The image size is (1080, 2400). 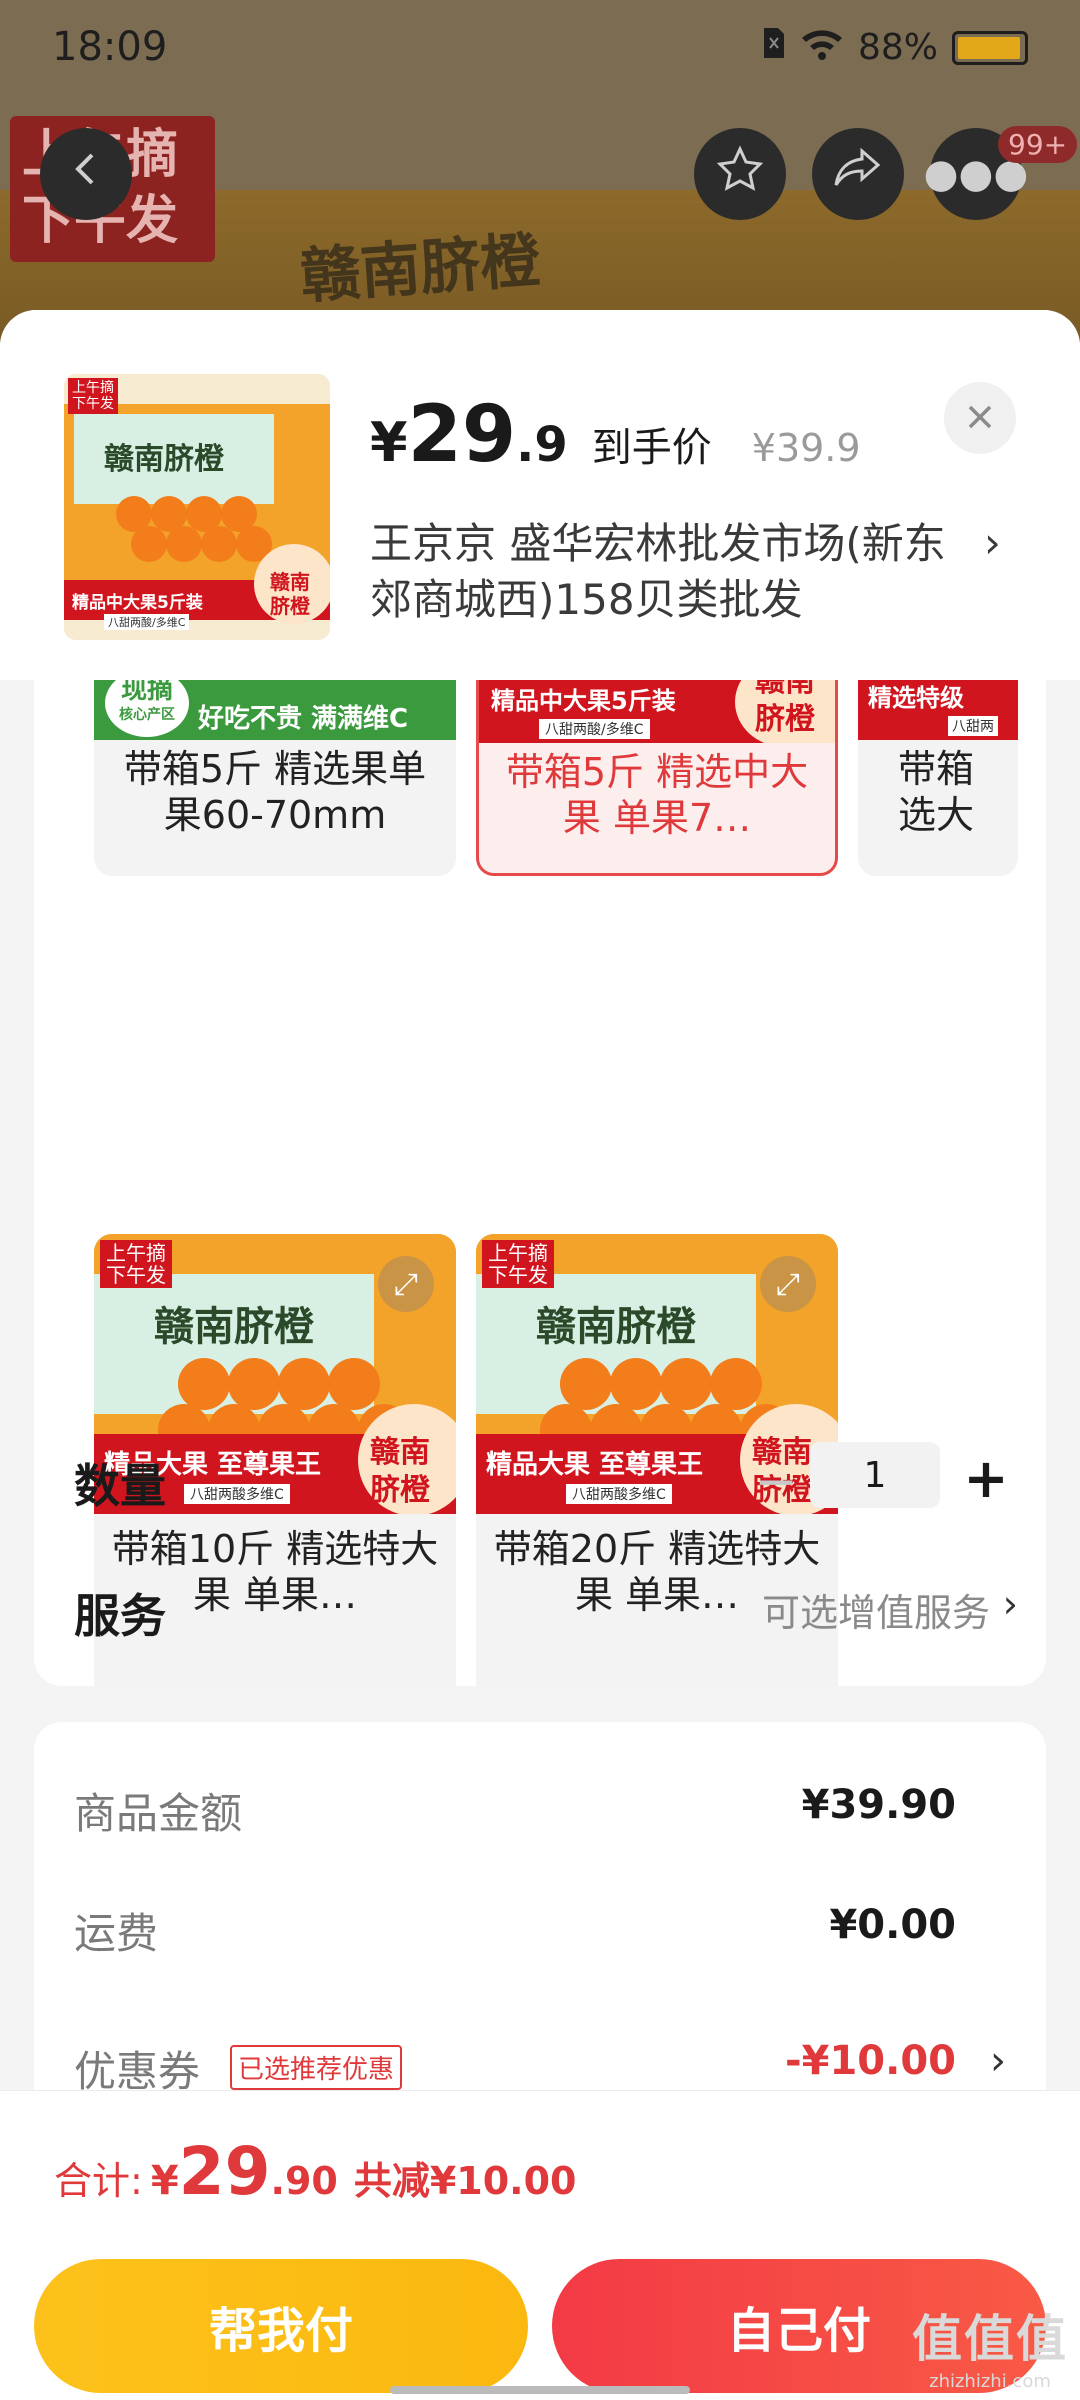 What do you see at coordinates (304, 2181) in the screenshot?
I see `total-decimal: .90` at bounding box center [304, 2181].